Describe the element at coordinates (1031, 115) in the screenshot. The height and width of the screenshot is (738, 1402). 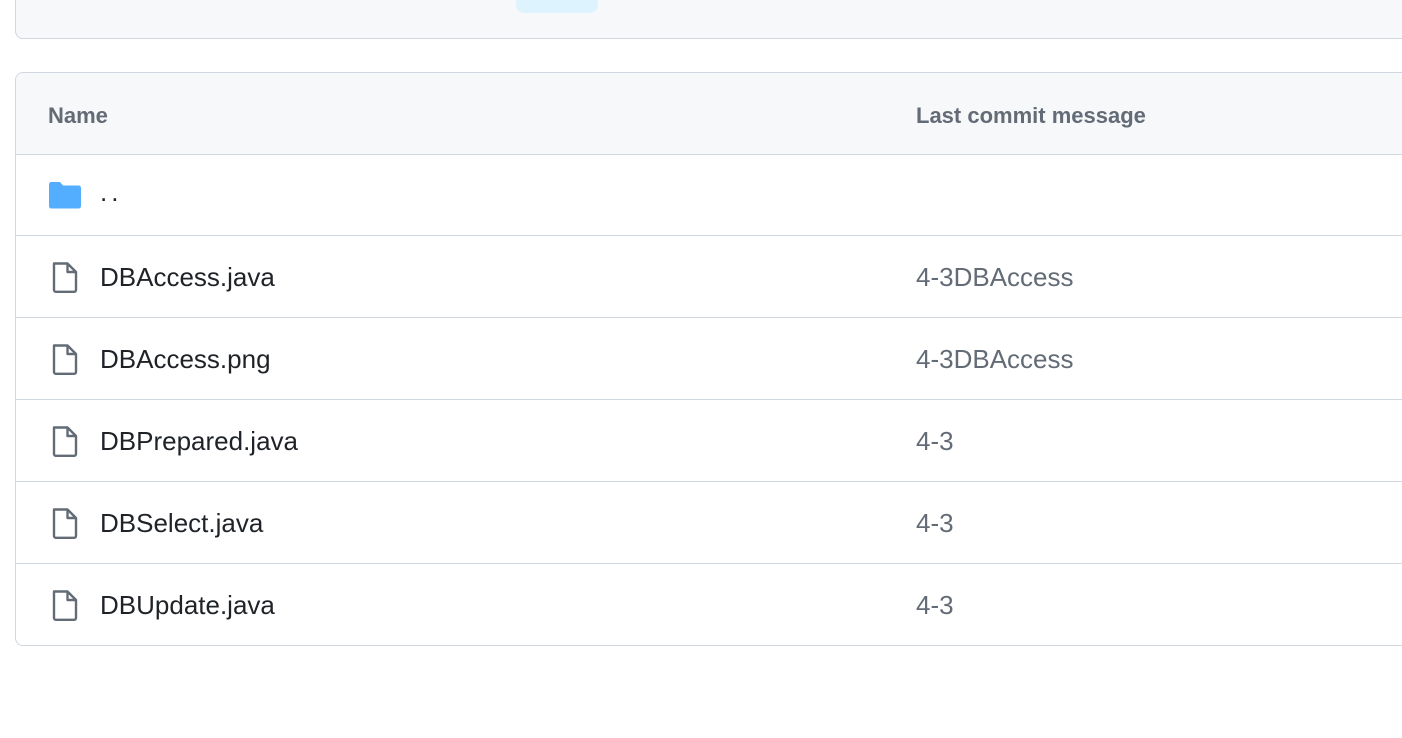
I see `last-commit-message-column-header: Last commit message` at that location.